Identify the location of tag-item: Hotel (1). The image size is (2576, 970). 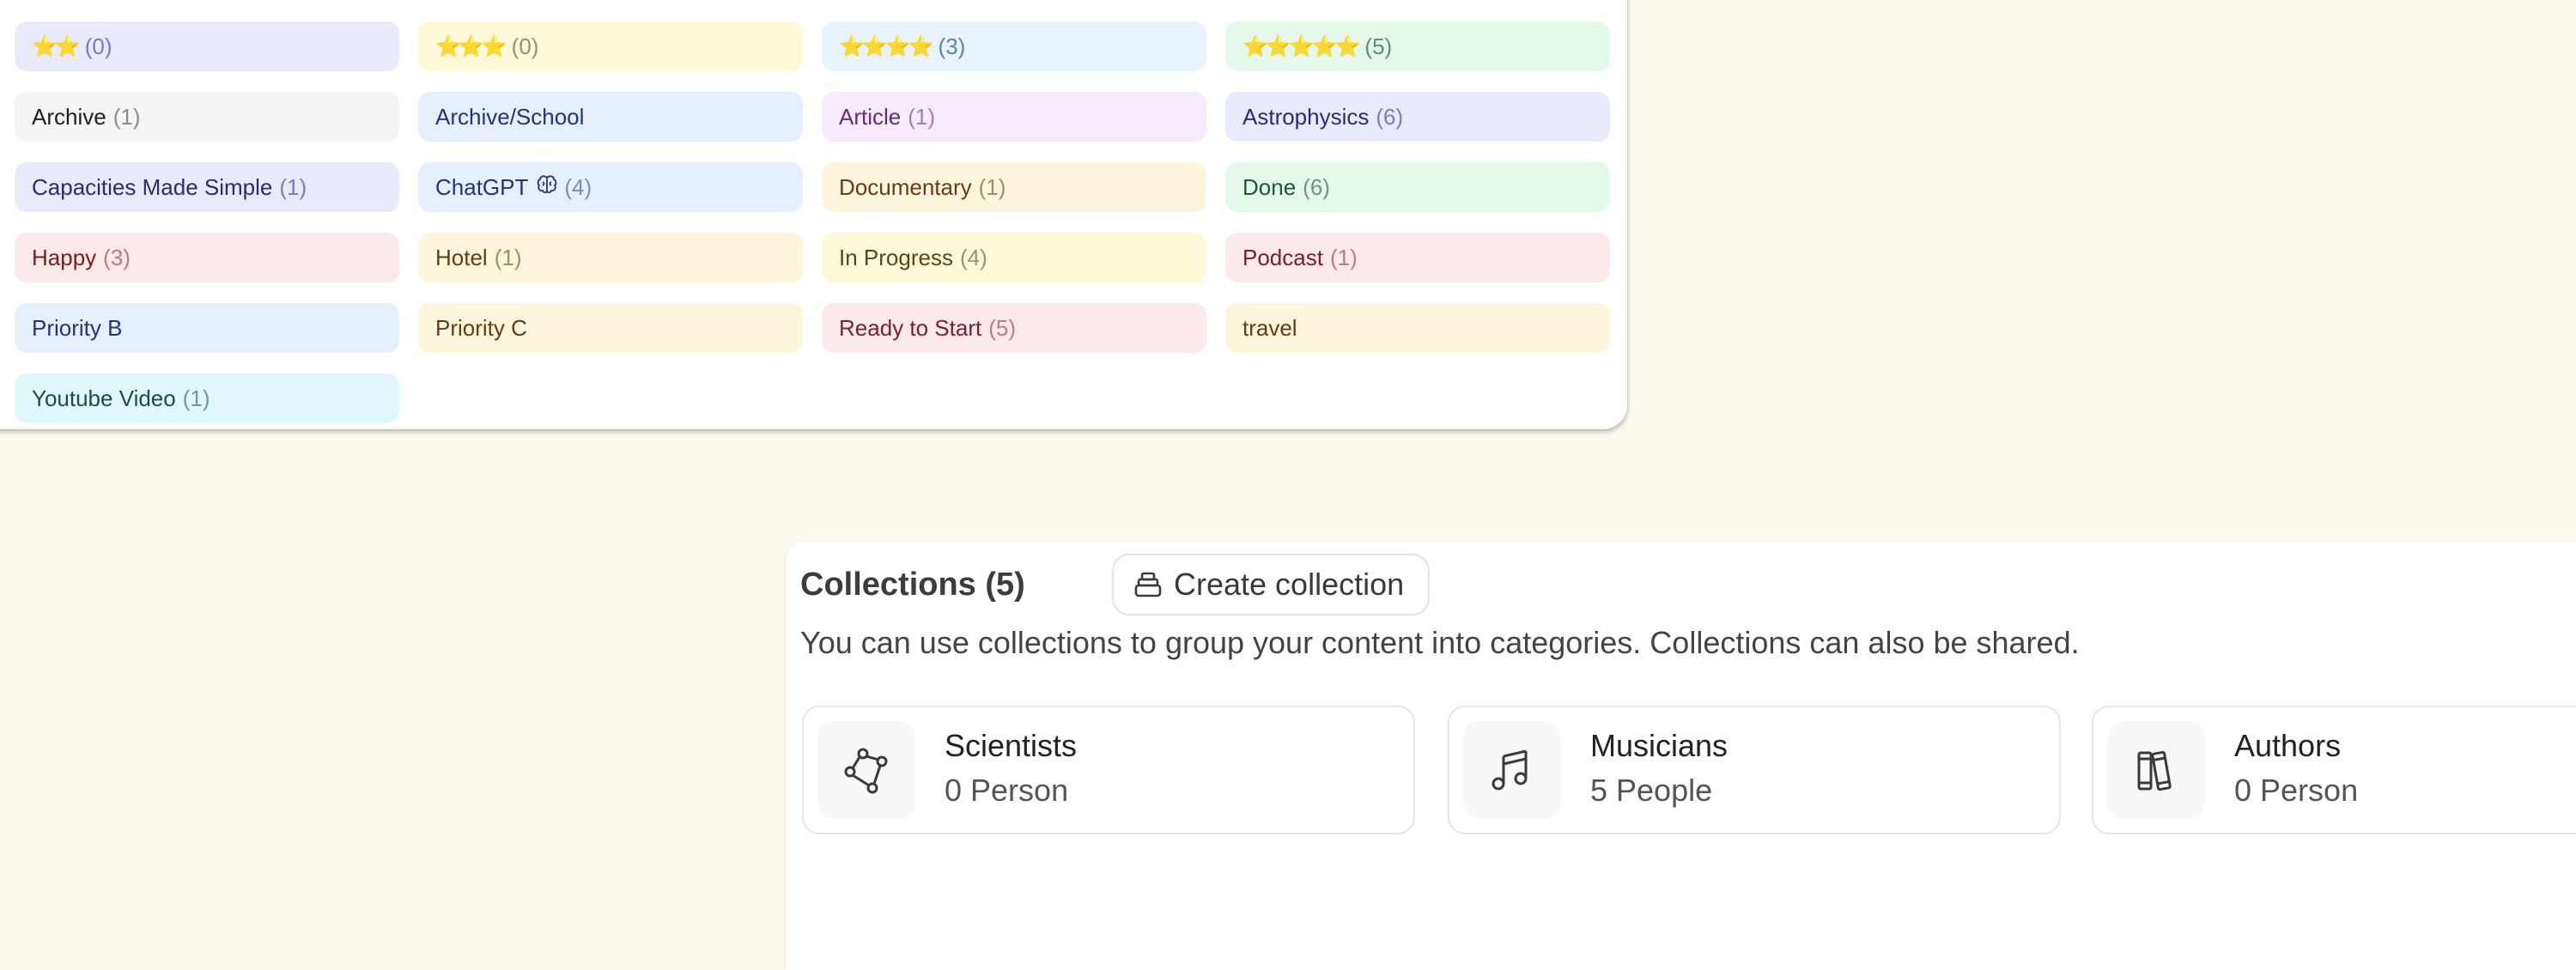
(610, 258).